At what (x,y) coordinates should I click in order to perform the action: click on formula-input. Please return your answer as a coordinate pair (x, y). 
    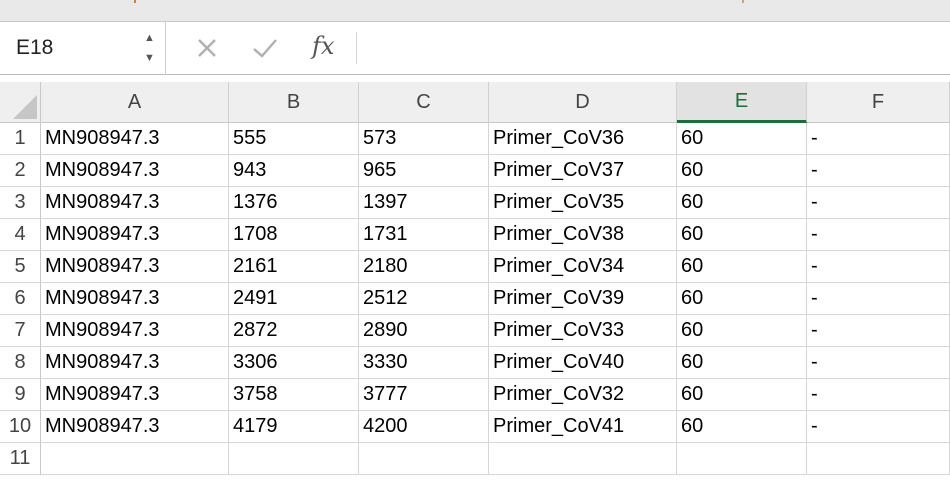
    Looking at the image, I should click on (654, 48).